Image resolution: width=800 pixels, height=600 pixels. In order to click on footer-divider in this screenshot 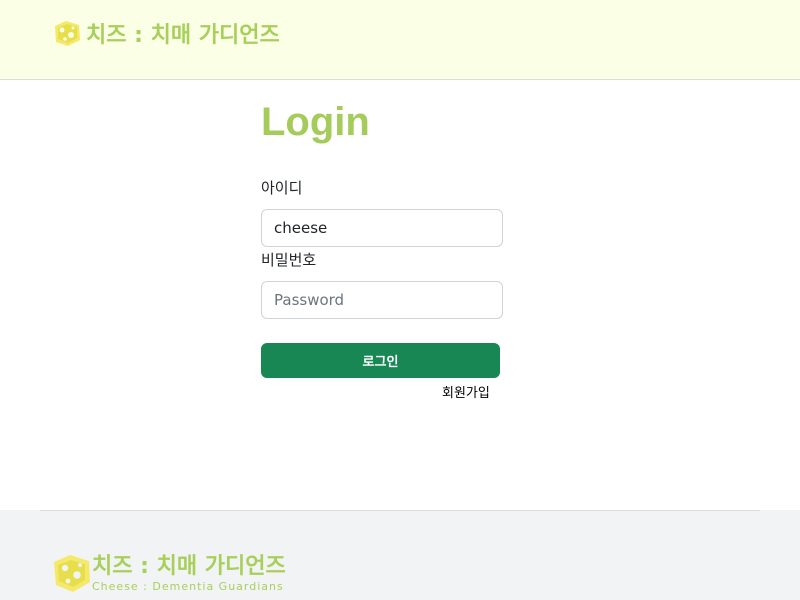, I will do `click(400, 510)`.